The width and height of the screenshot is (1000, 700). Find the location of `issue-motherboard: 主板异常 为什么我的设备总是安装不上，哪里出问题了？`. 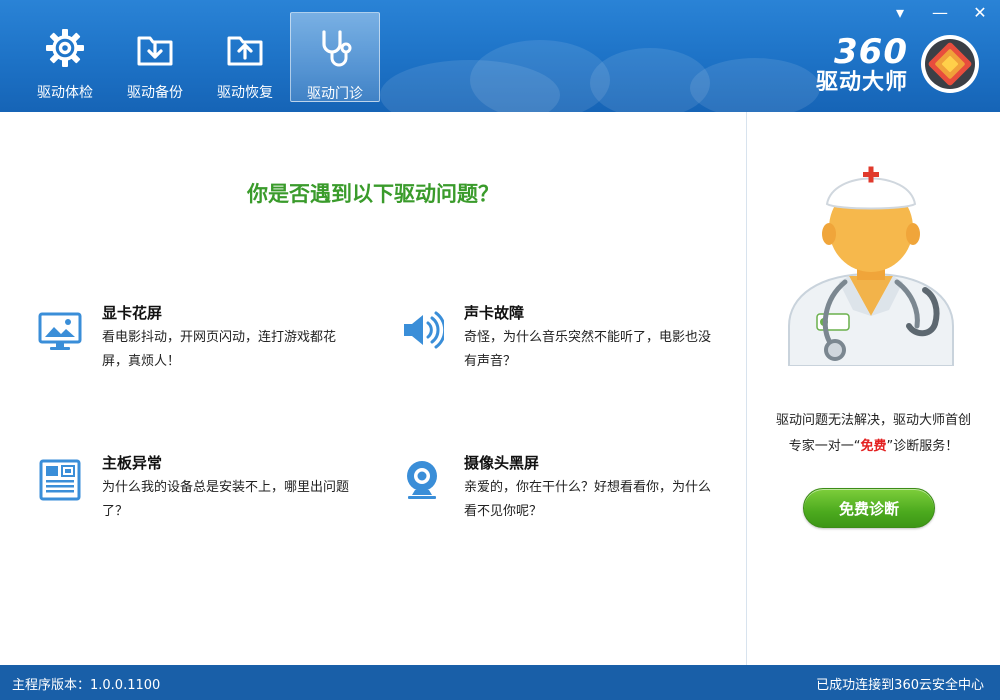

issue-motherboard: 主板异常 为什么我的设备总是安装不上，哪里出问题了？ is located at coordinates (203, 502).